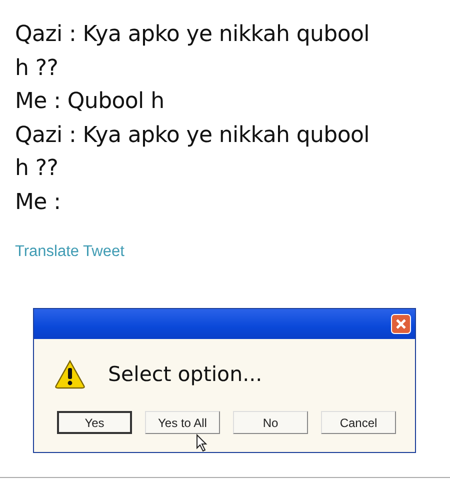  Describe the element at coordinates (182, 422) in the screenshot. I see `dialog-button: Yes to All` at that location.